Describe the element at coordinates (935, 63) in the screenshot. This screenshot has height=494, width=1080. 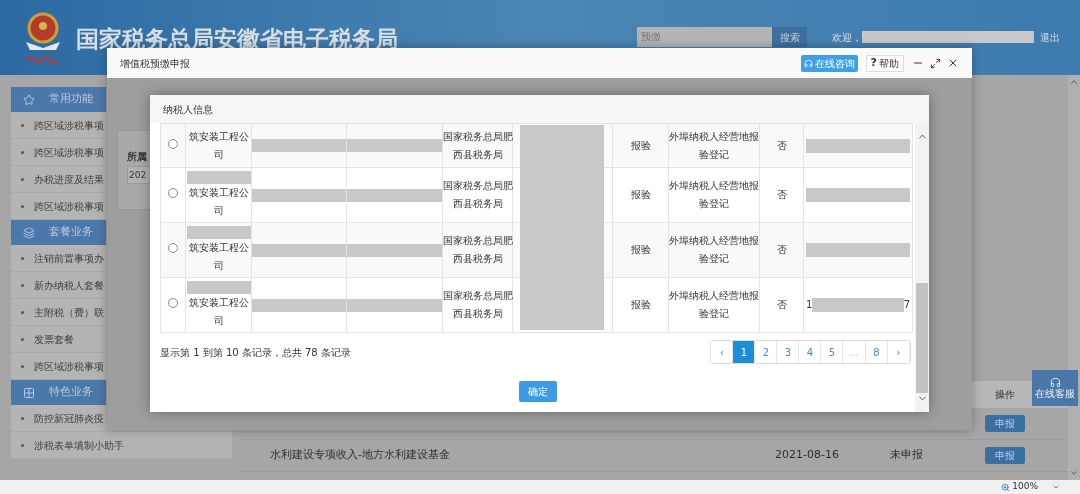
I see `maximize-icon` at that location.